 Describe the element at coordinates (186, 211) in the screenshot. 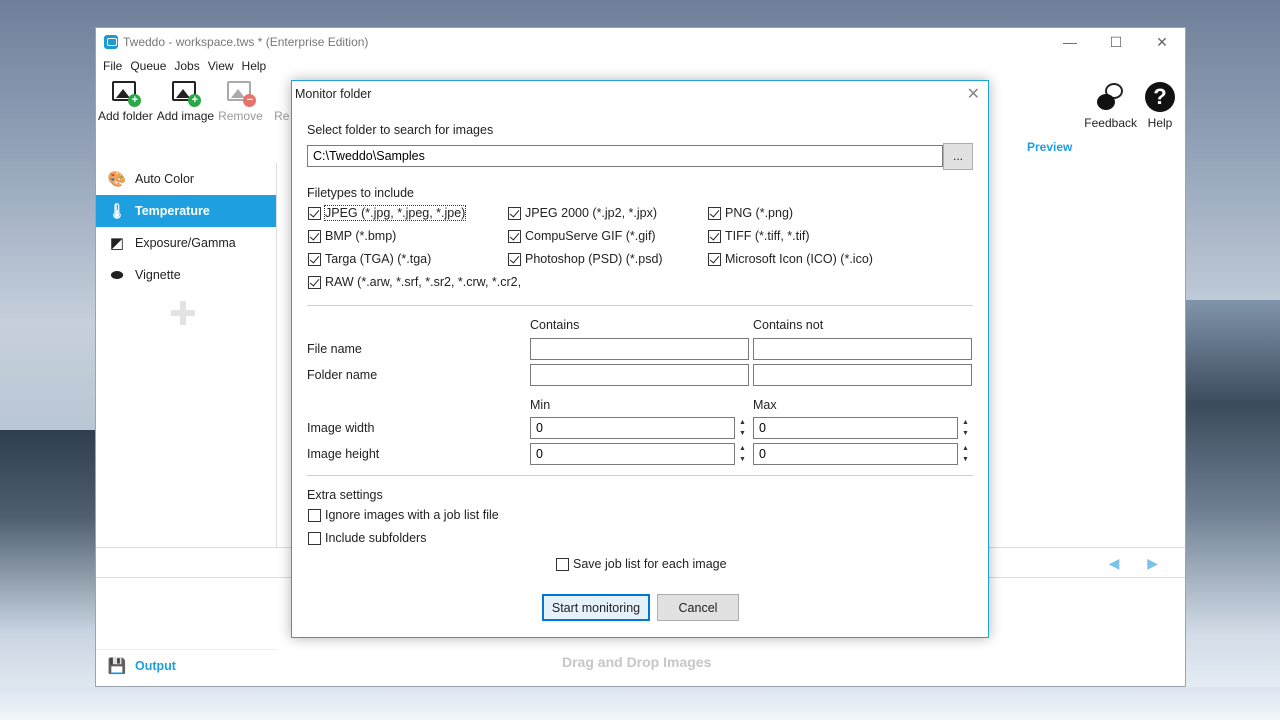

I see `sidebar-item-temperature: 🌡 Temperature` at that location.